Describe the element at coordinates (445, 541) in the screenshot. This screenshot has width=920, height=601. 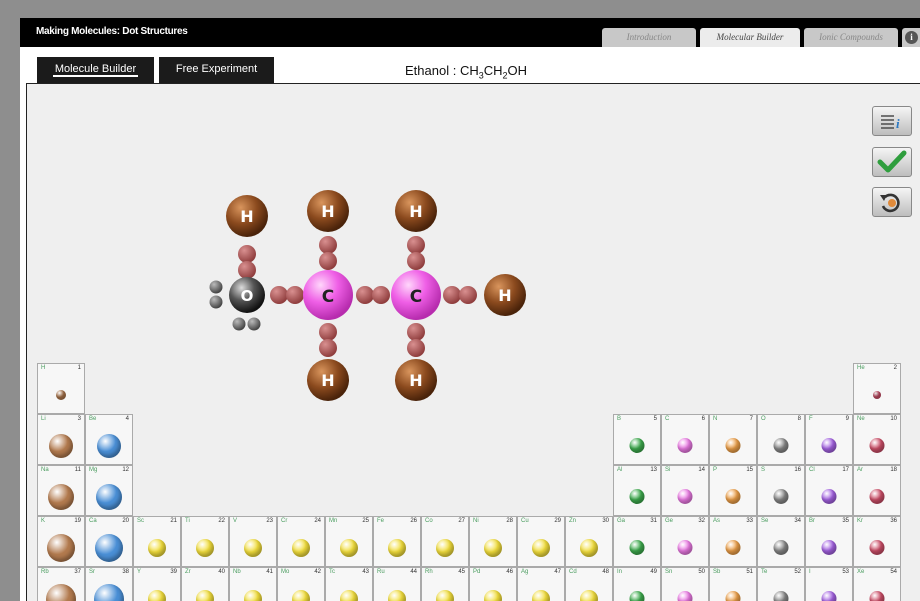
I see `element-cell-co: Co 27` at that location.